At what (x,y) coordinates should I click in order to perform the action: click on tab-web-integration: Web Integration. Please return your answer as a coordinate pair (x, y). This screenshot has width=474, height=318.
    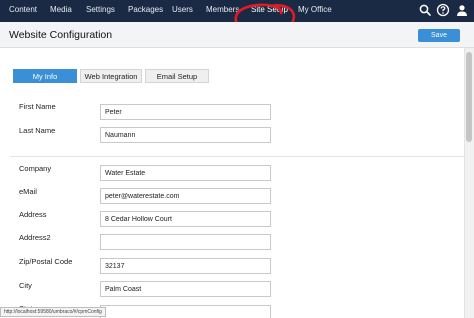
    Looking at the image, I should click on (111, 76).